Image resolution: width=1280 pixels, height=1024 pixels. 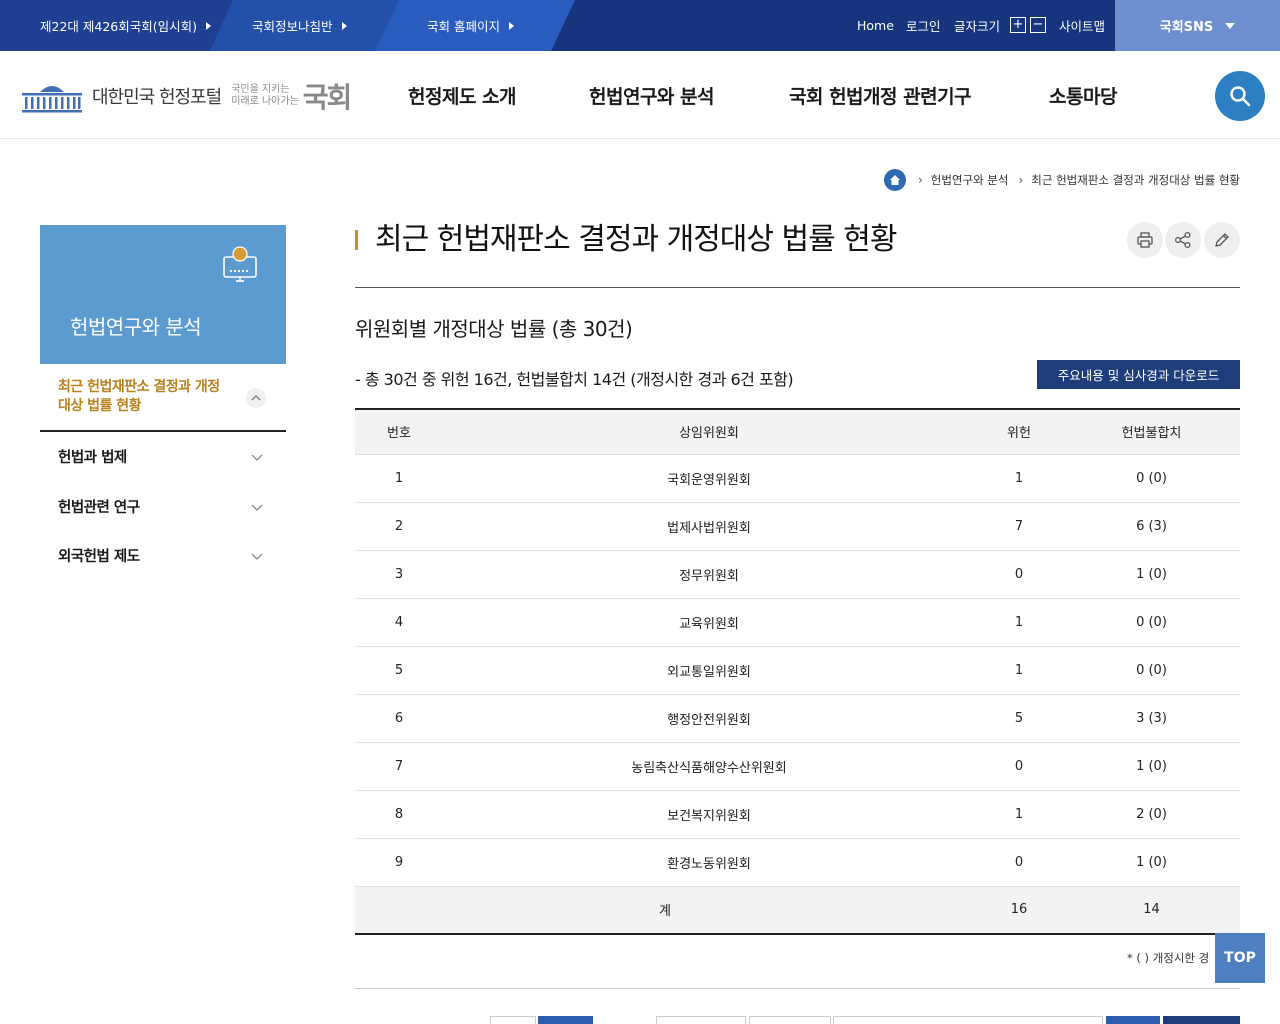 What do you see at coordinates (494, 329) in the screenshot?
I see `section-subtitle: 위원회별 개정대상 법률 (총 30건)` at bounding box center [494, 329].